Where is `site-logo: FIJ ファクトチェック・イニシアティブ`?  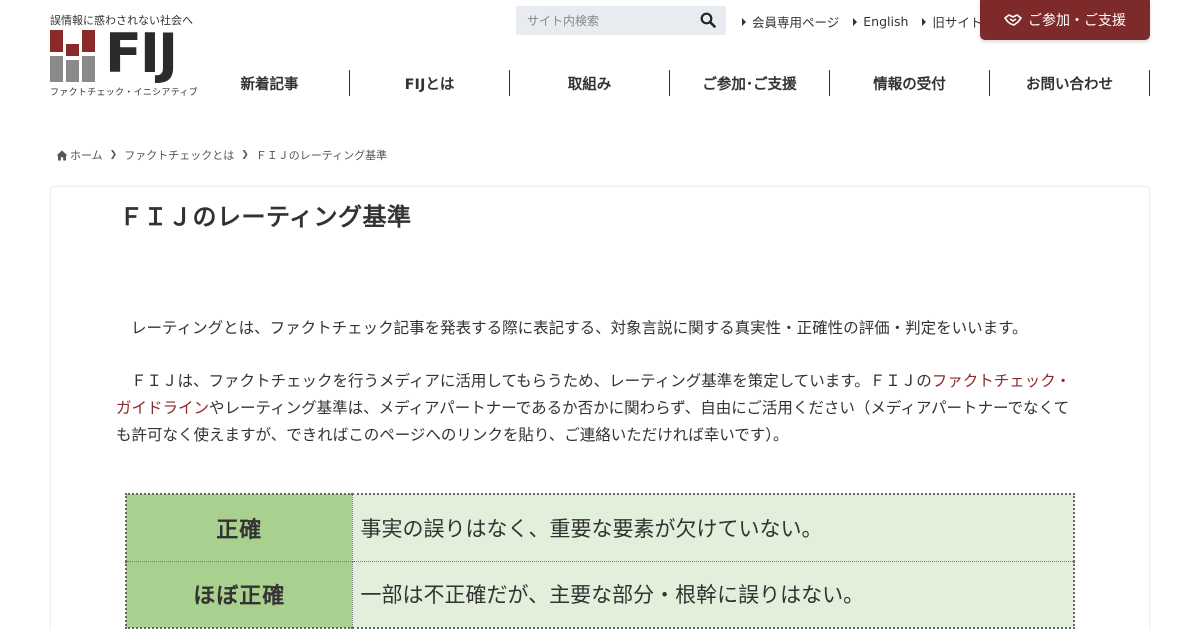 site-logo: FIJ ファクトチェック・イニシアティブ is located at coordinates (124, 61).